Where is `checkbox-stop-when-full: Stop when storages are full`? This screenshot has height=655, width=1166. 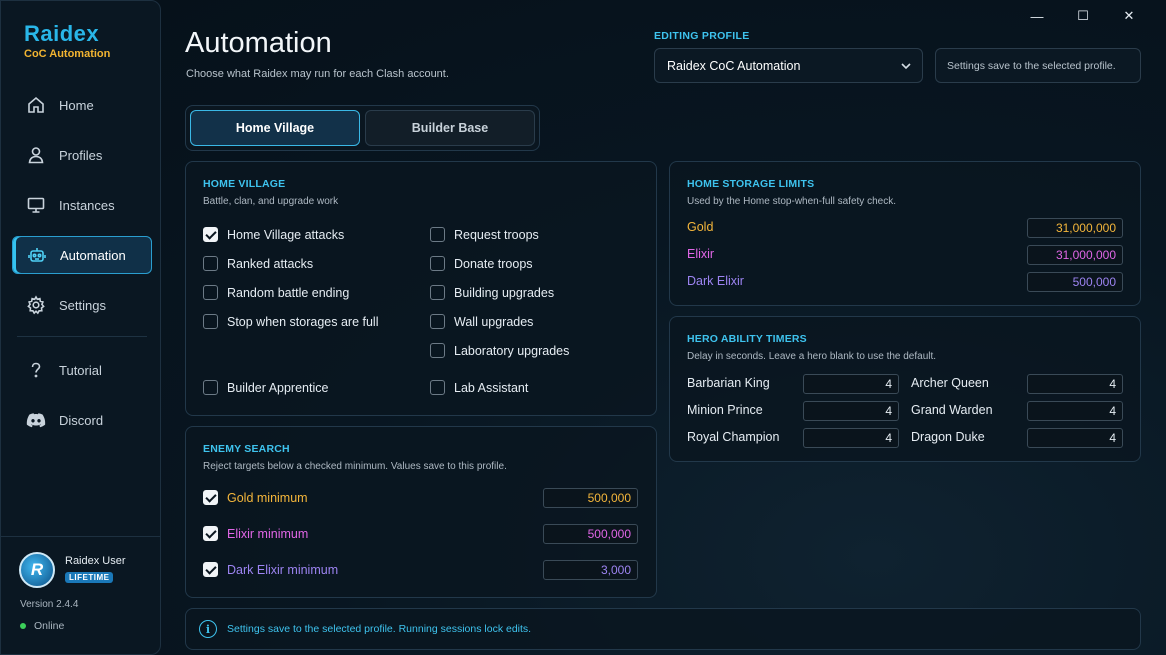 checkbox-stop-when-full: Stop when storages are full is located at coordinates (290, 321).